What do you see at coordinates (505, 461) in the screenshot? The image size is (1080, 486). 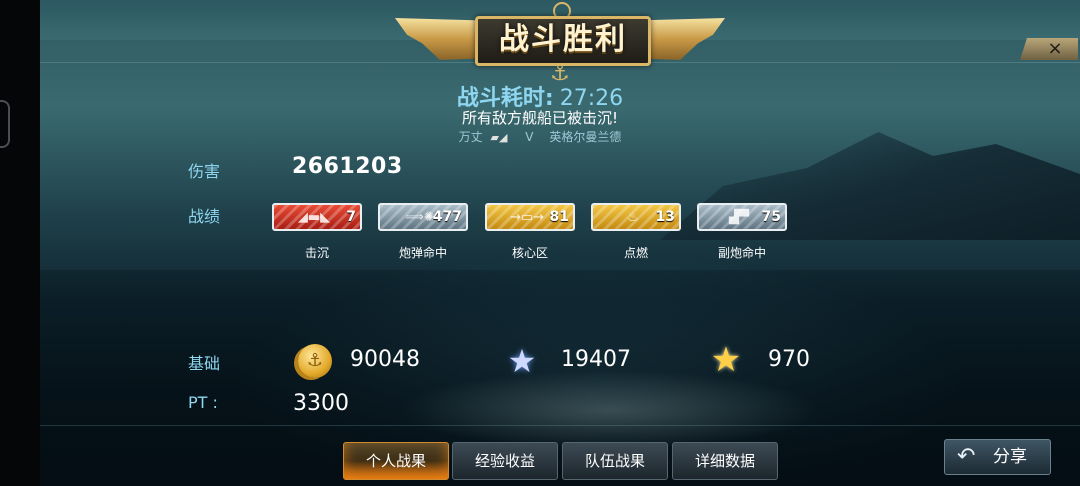 I see `tab-experience-income: 经验收益` at bounding box center [505, 461].